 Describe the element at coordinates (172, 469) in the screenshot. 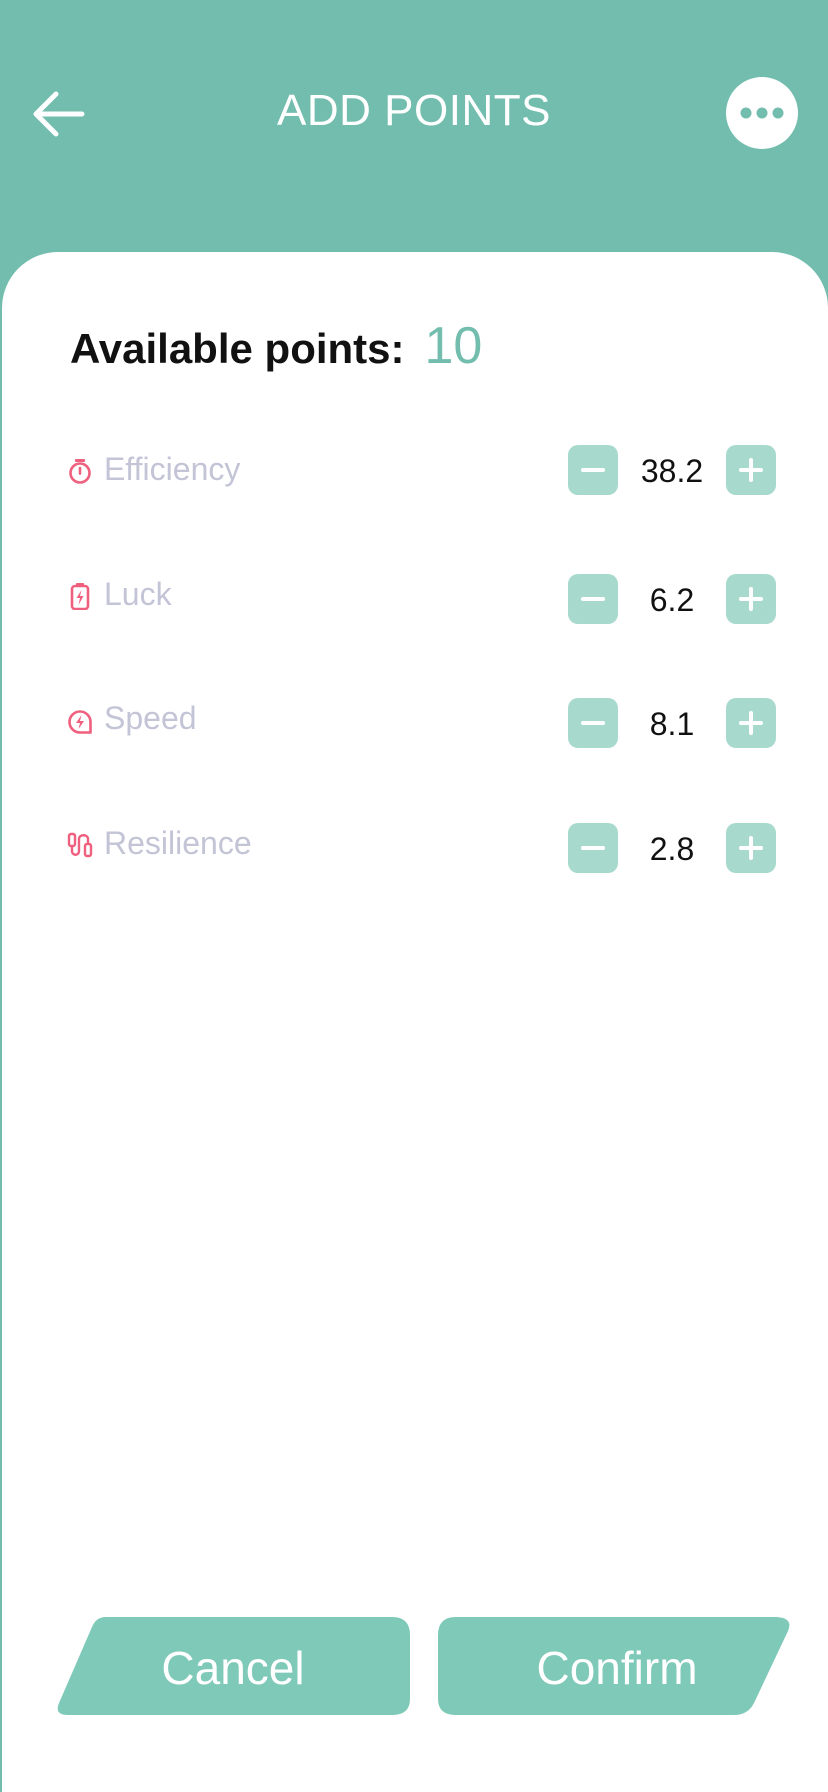

I see `stat-name-efficiency: Efficiency` at that location.